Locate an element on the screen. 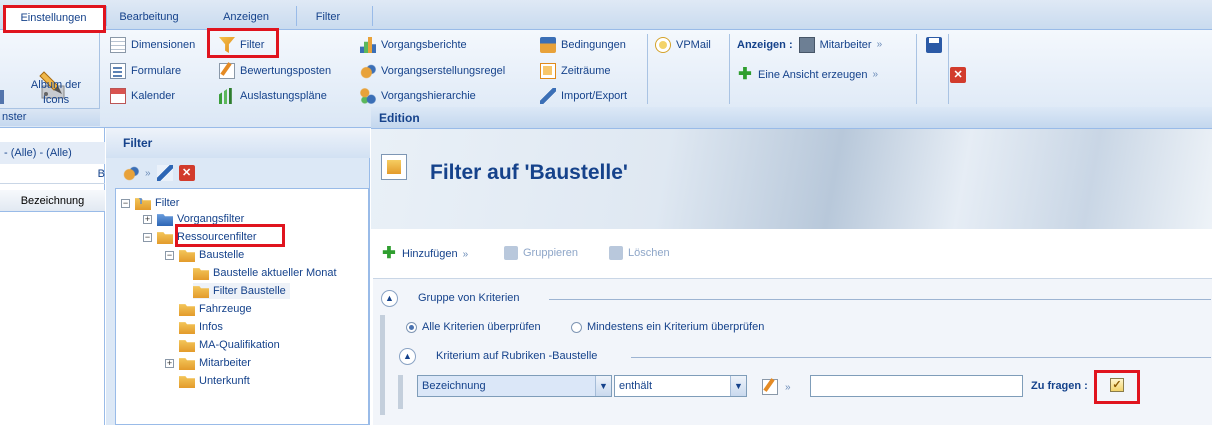 Image resolution: width=1212 pixels, height=425 pixels. album-button-label: Album der Icons is located at coordinates (56, 93).